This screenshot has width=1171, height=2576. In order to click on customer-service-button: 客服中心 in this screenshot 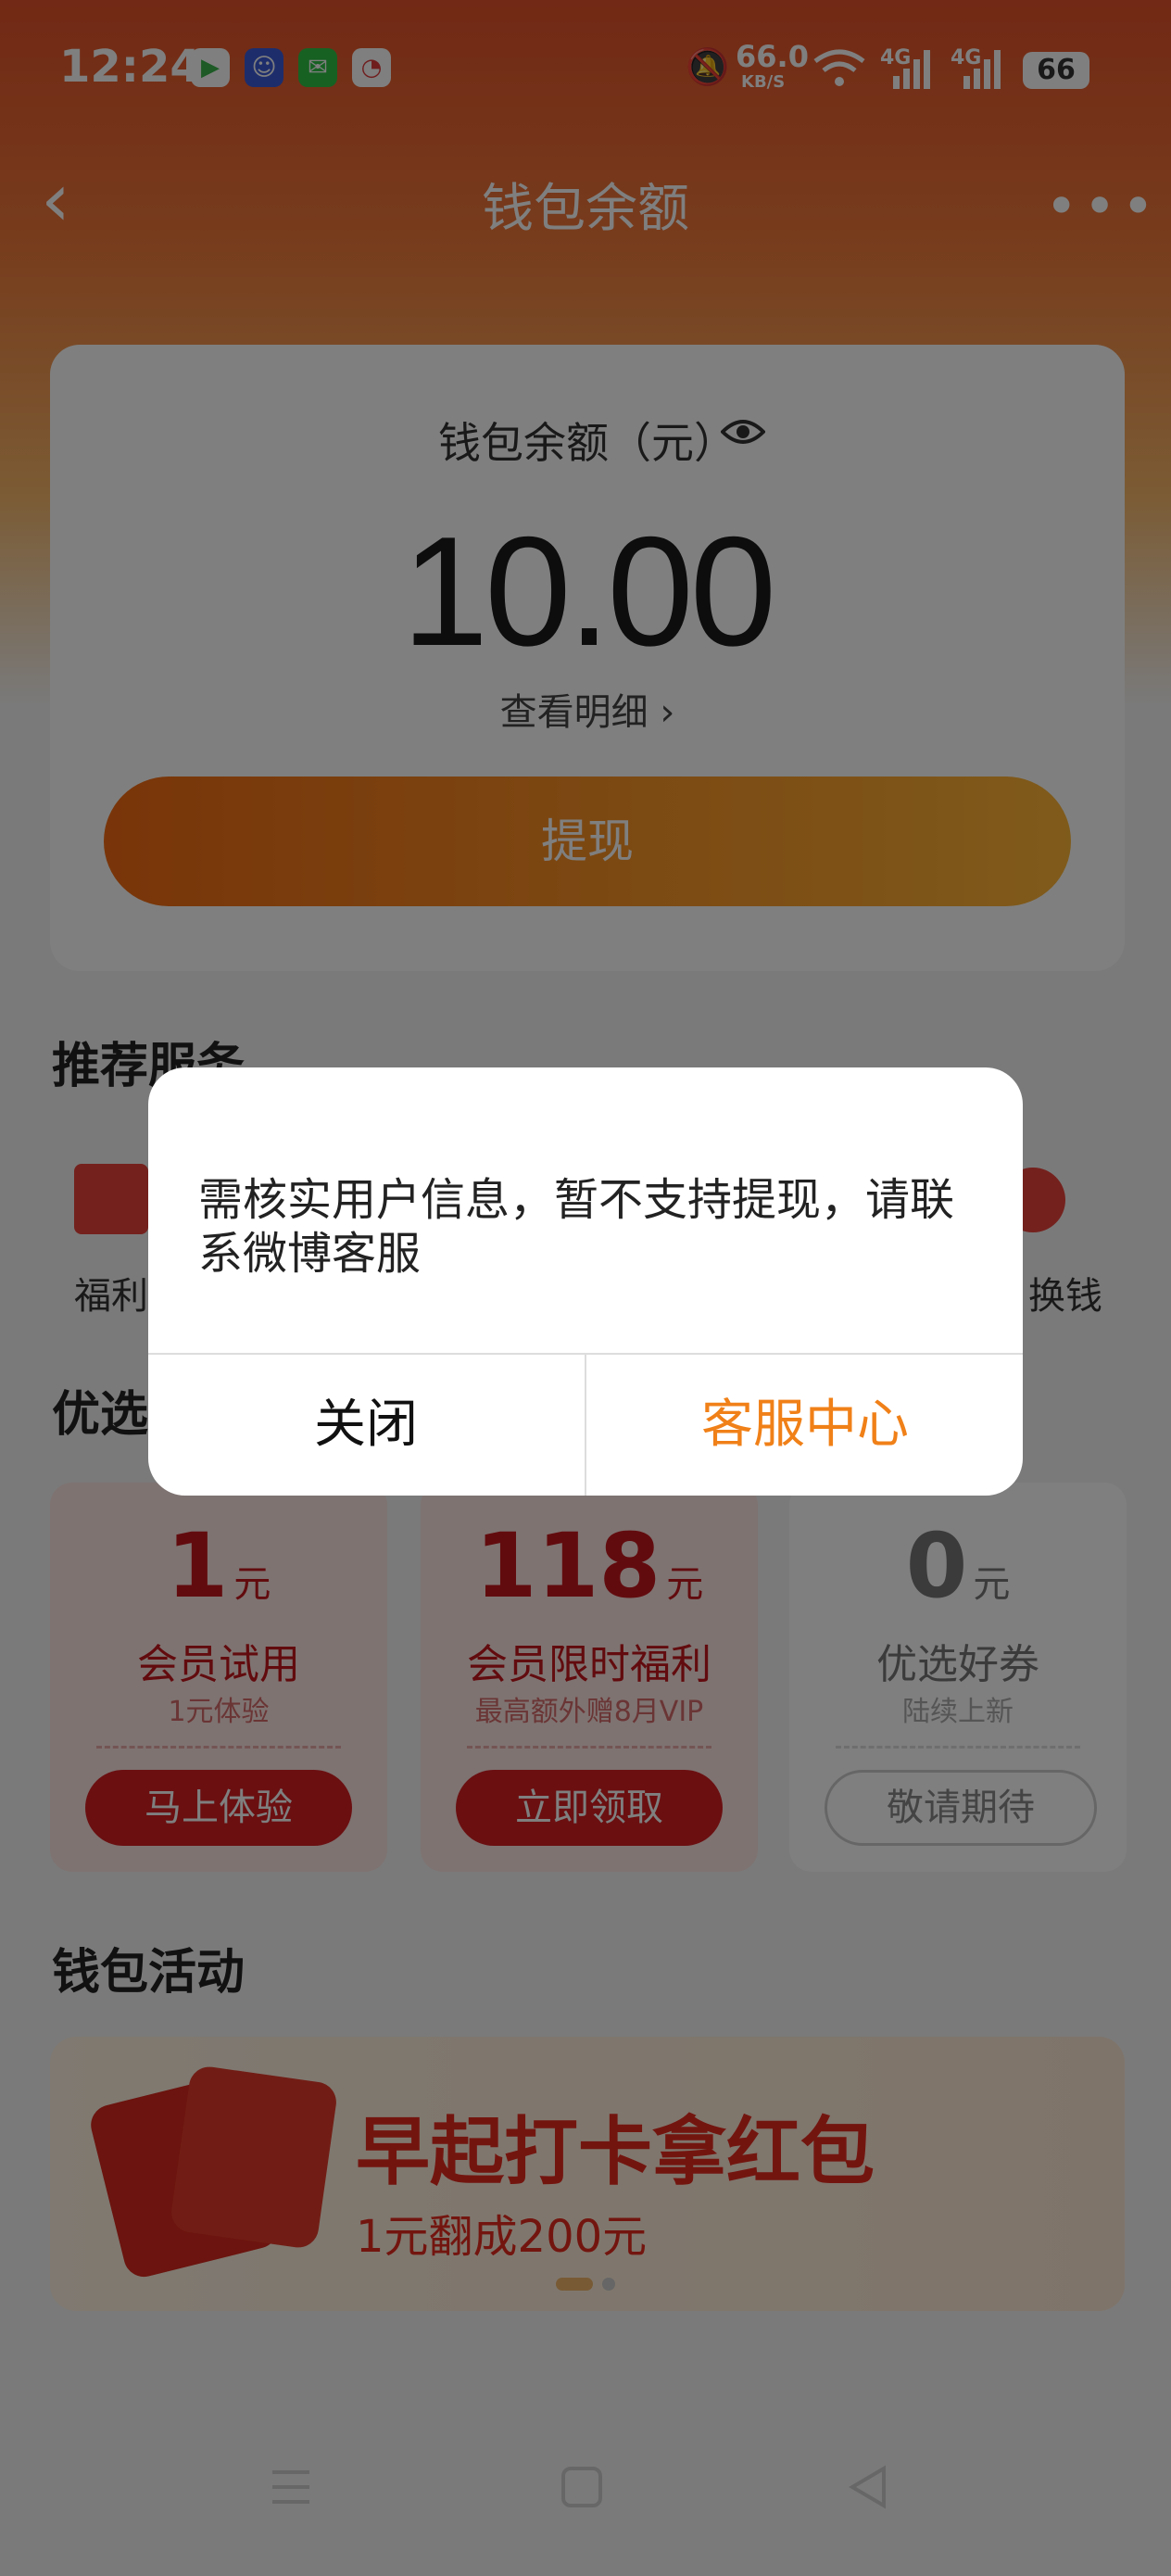, I will do `click(805, 1426)`.